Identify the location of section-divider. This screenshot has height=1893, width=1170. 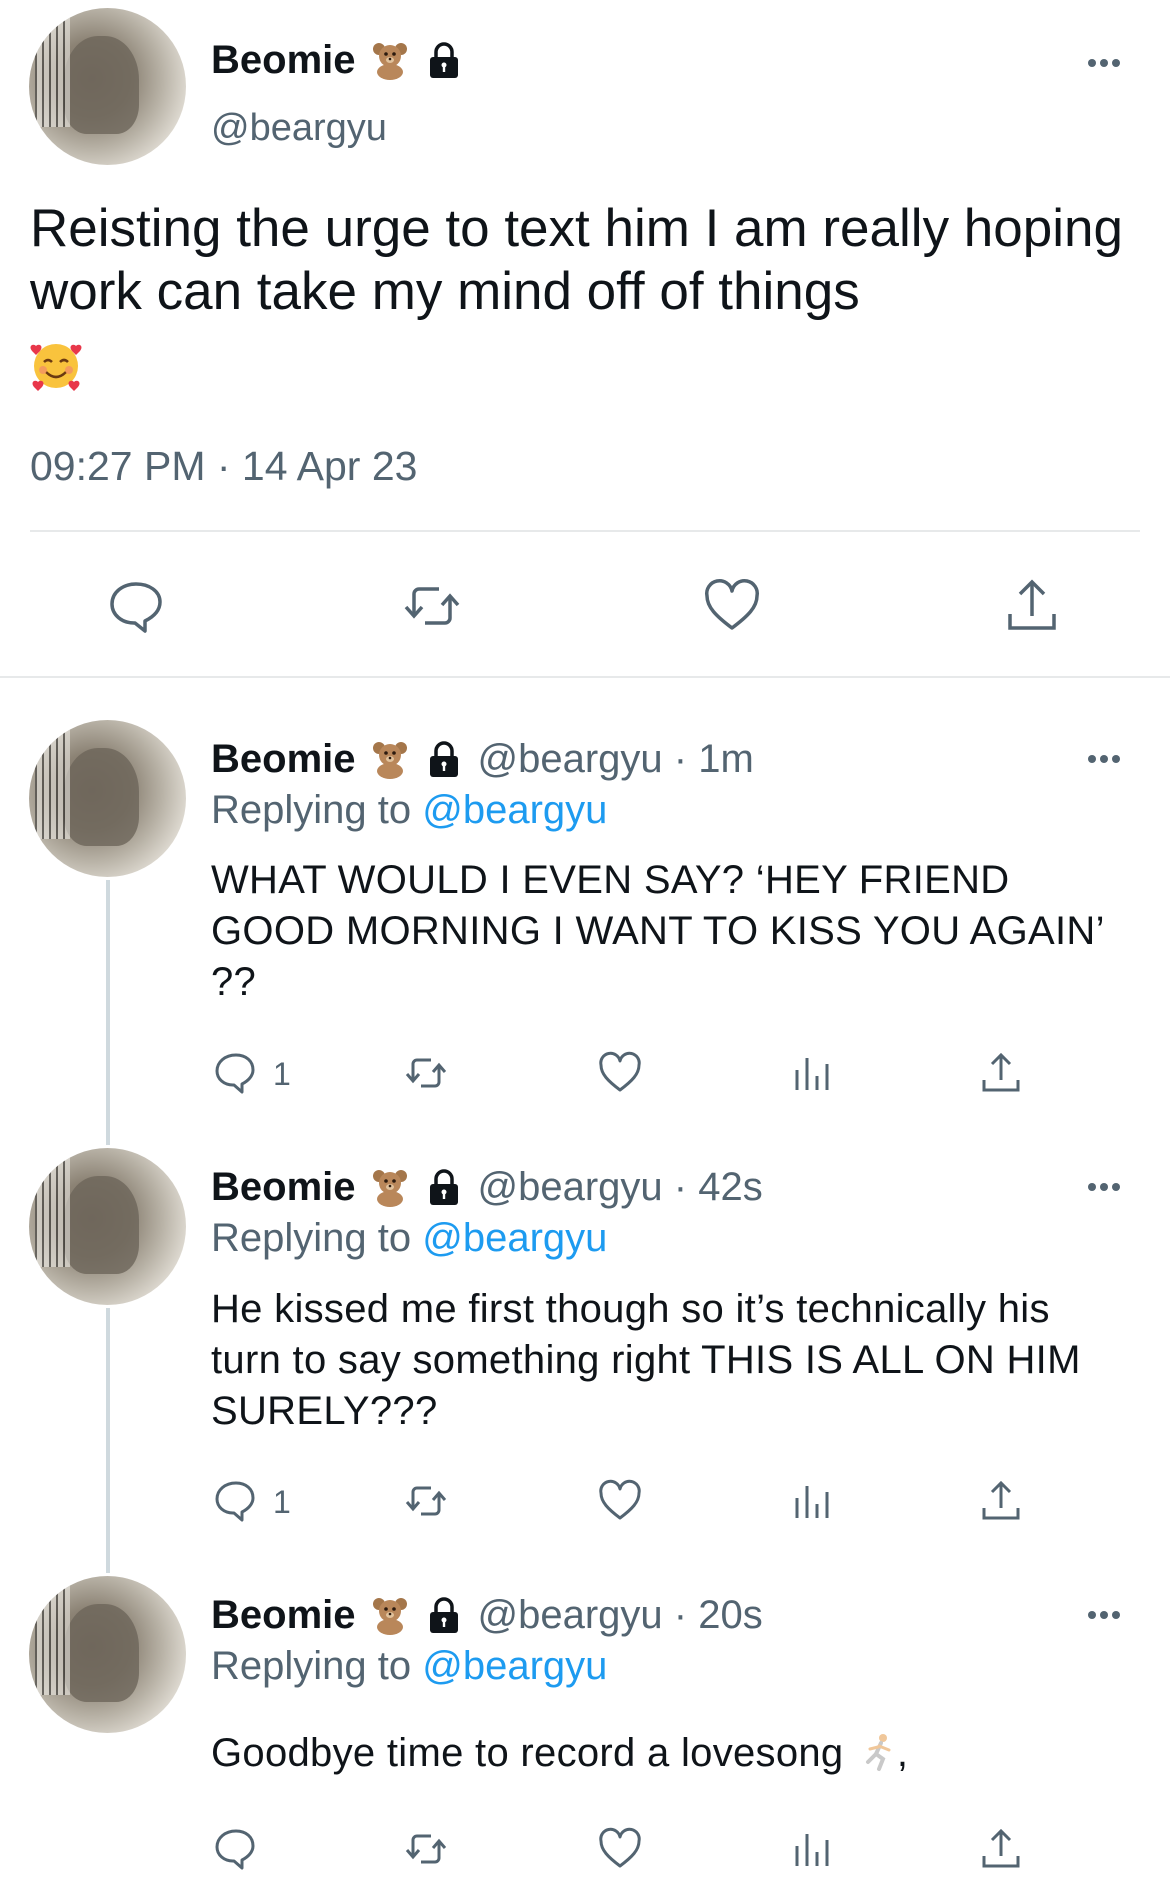
(585, 677).